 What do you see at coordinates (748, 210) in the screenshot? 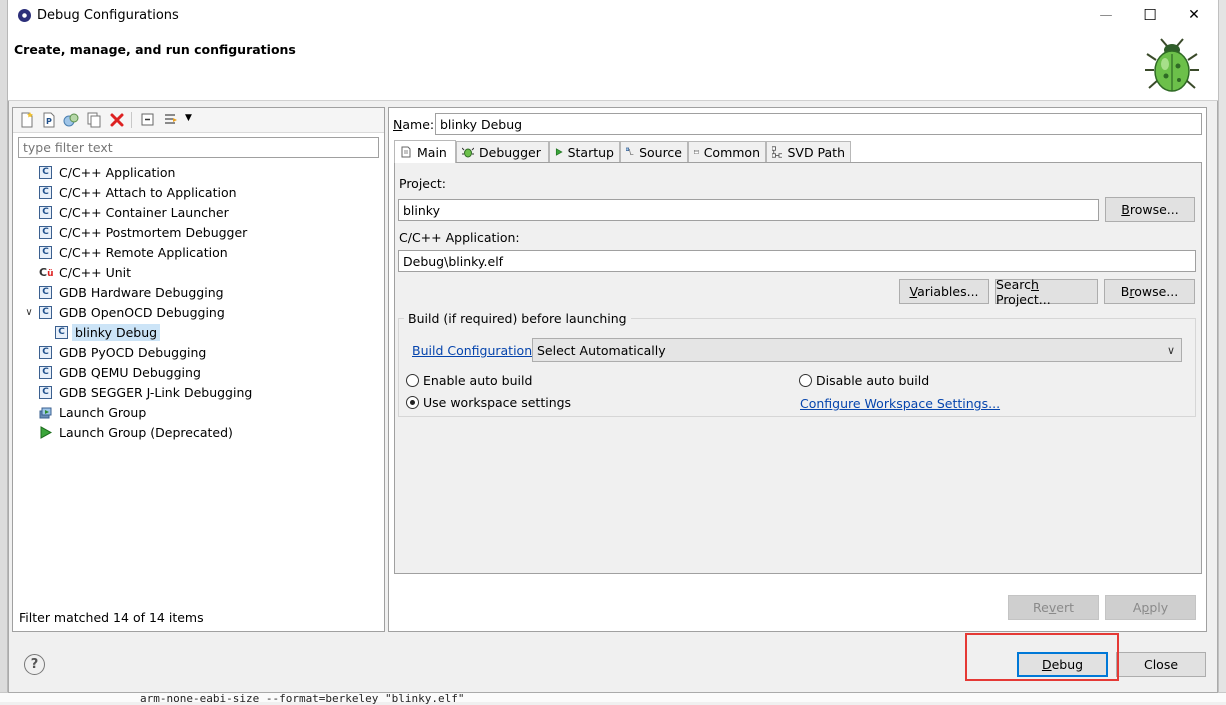
I see `project-input` at bounding box center [748, 210].